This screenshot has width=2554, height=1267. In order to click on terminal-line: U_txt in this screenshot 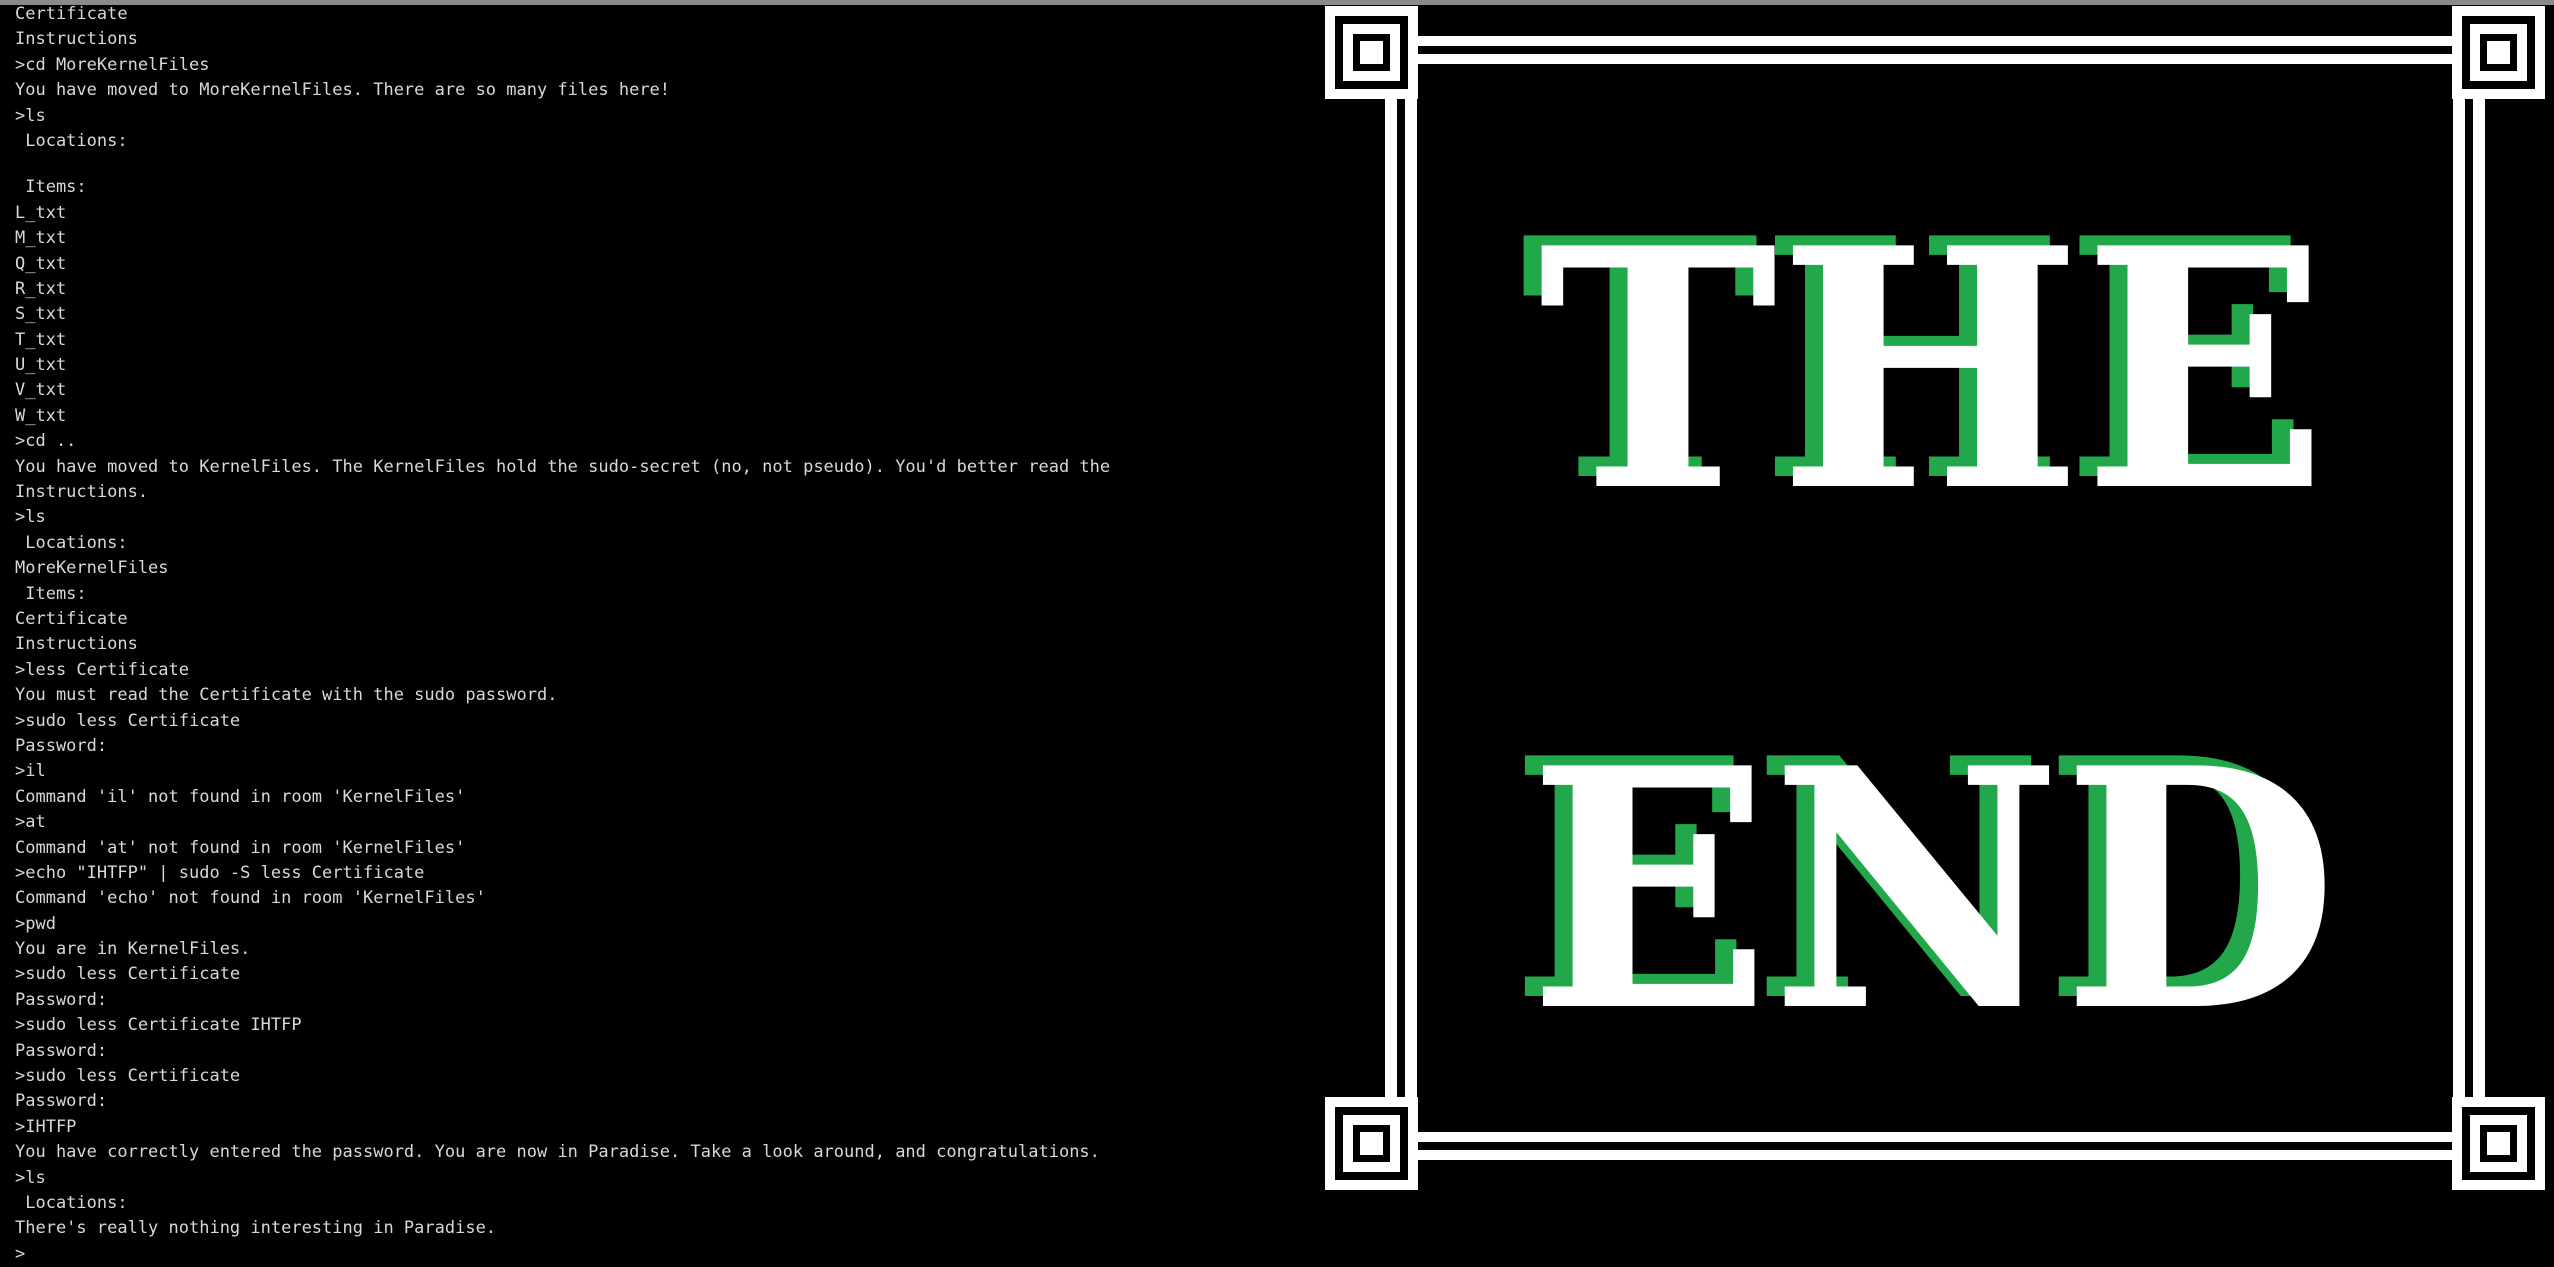, I will do `click(41, 365)`.